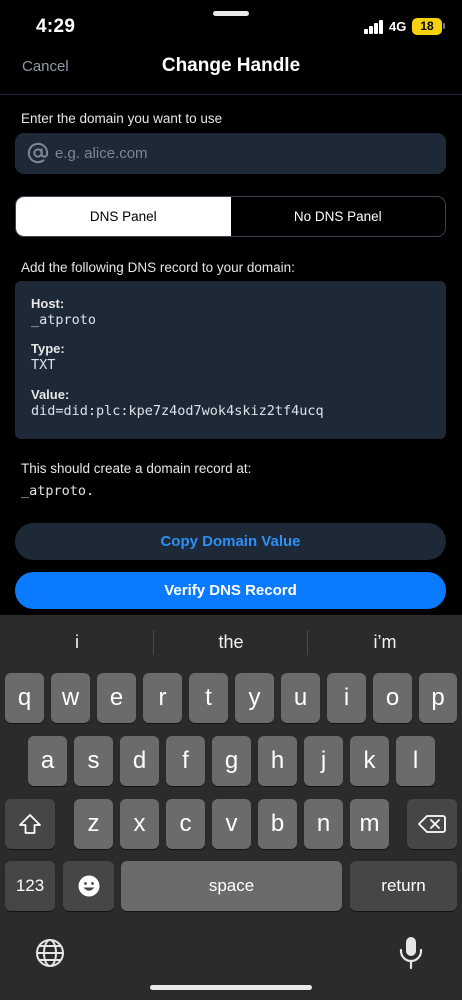 The height and width of the screenshot is (1000, 462). I want to click on dynamic-island-handle, so click(231, 13).